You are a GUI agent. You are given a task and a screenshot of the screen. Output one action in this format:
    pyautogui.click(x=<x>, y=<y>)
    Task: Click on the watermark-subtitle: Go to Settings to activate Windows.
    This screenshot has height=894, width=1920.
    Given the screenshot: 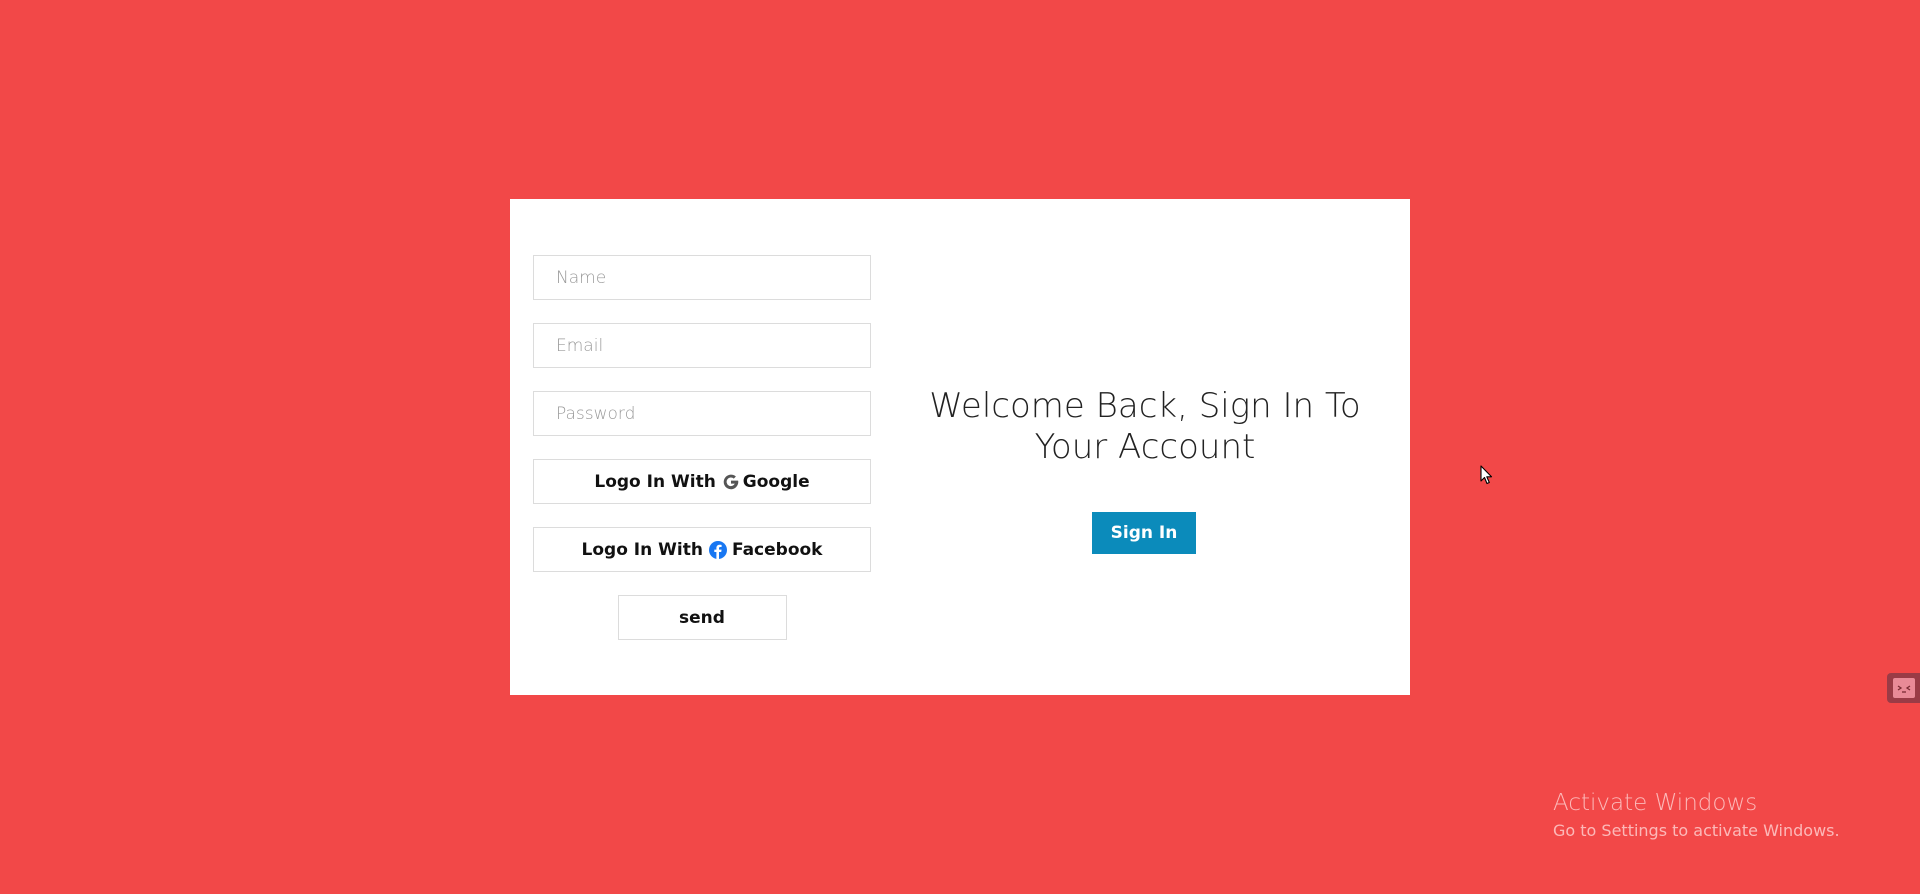 What is the action you would take?
    pyautogui.click(x=1696, y=830)
    